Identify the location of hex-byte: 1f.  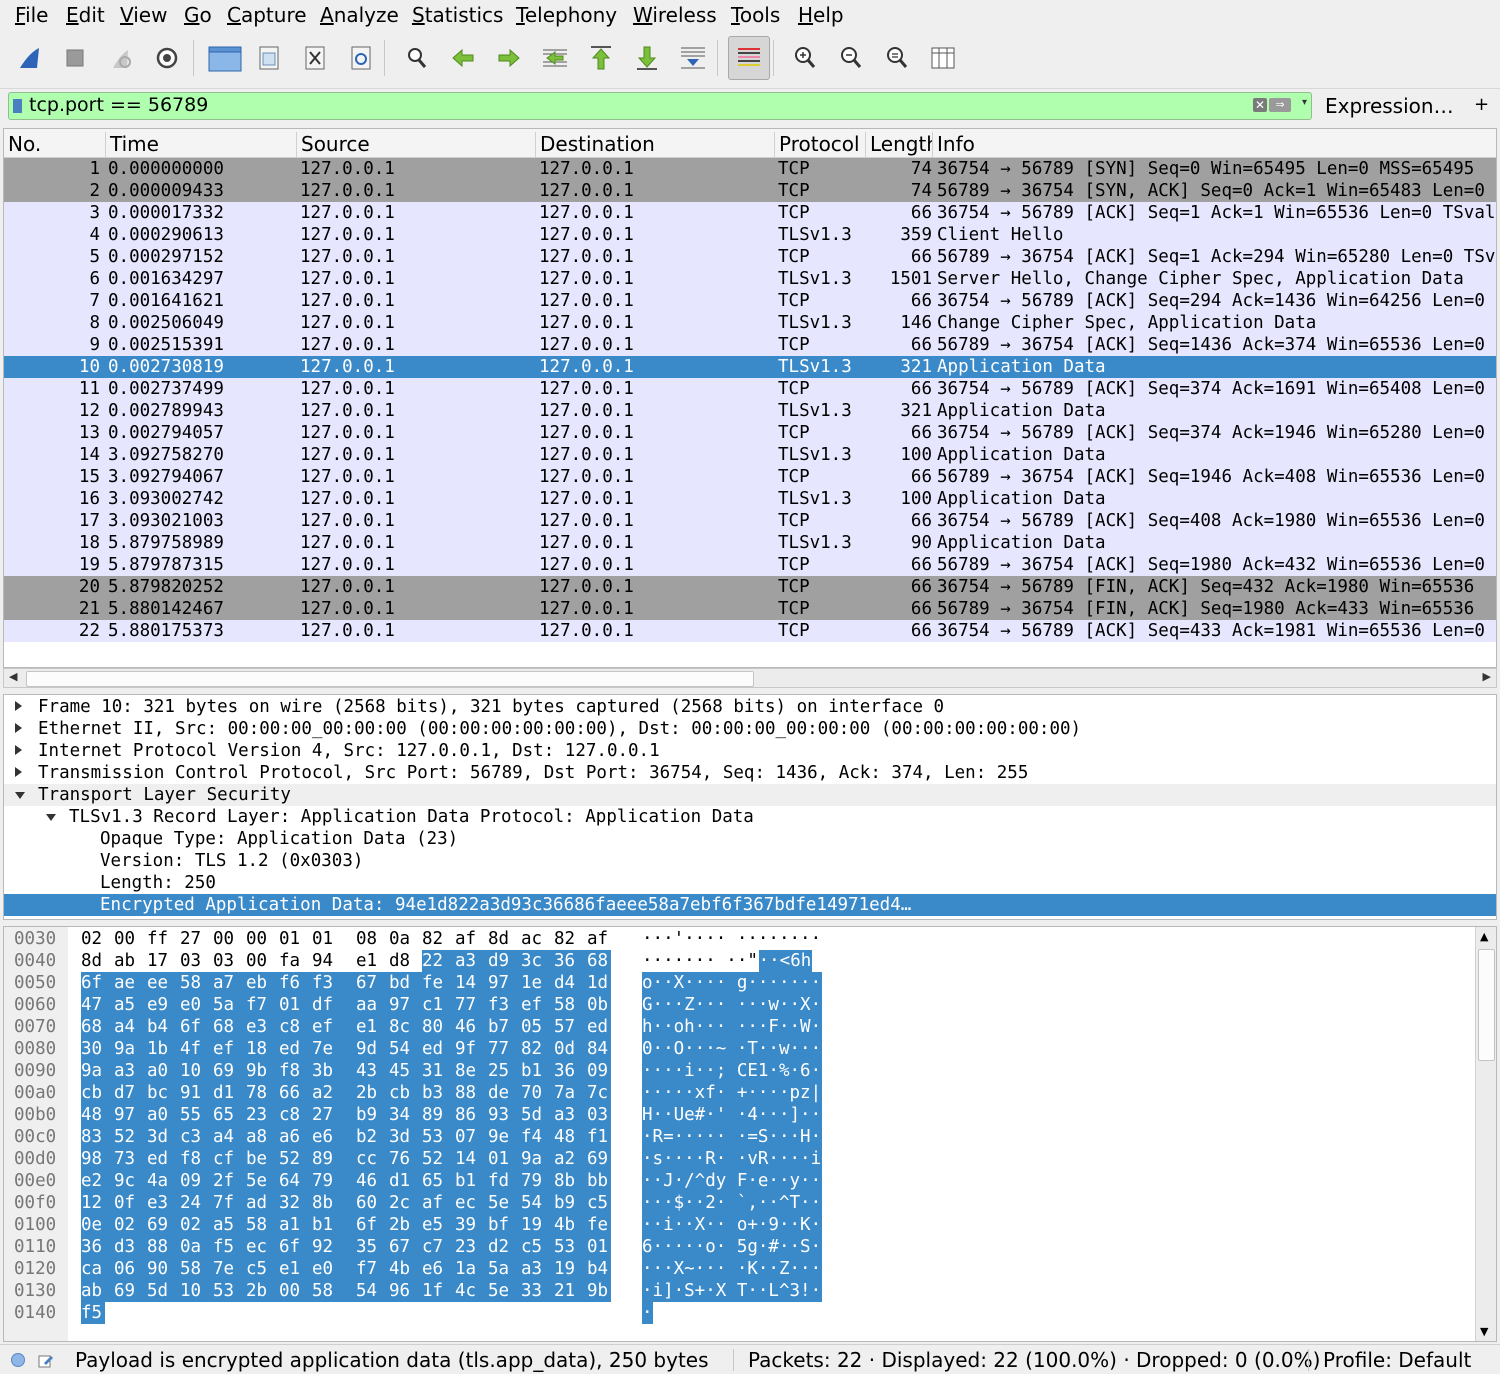
(438, 1291).